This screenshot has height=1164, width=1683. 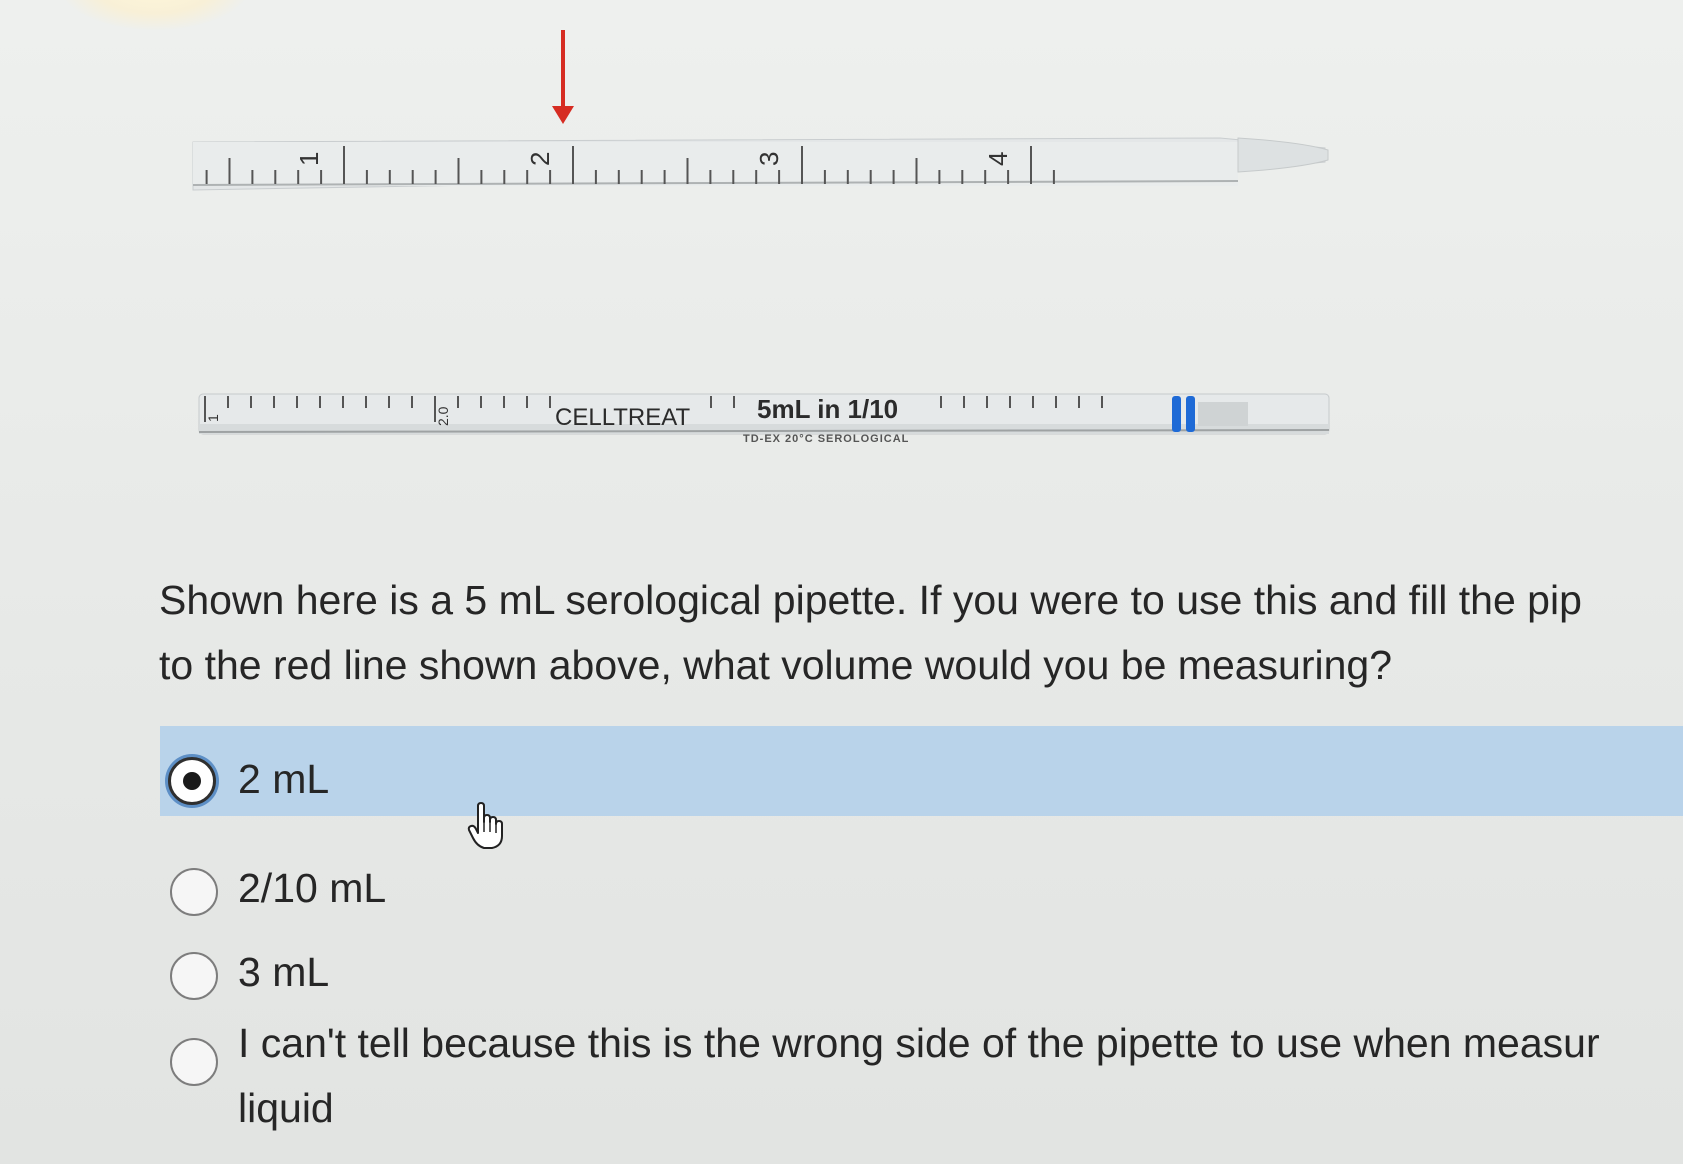 What do you see at coordinates (540, 159) in the screenshot?
I see `pipette-top-label-2: 2` at bounding box center [540, 159].